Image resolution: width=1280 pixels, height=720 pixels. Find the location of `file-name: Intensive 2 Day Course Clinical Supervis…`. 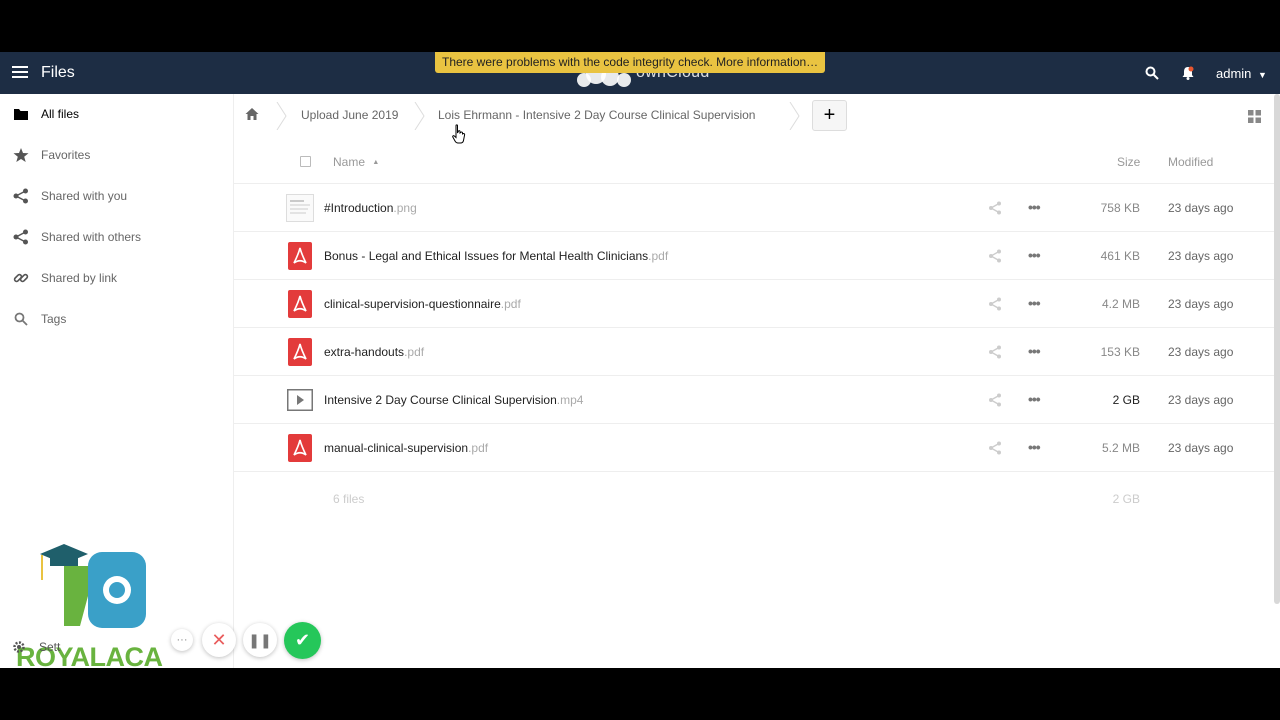

file-name: Intensive 2 Day Course Clinical Supervis… is located at coordinates (453, 400).